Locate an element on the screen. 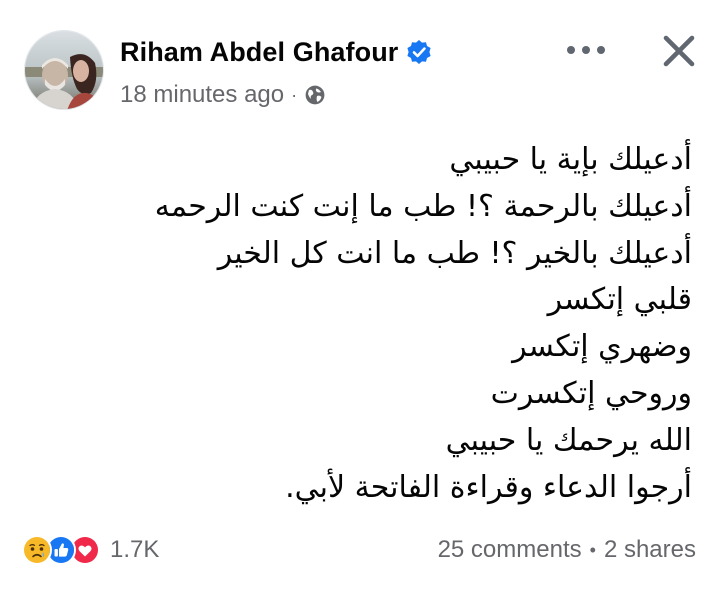  author-name: Riham Abdel Ghafour is located at coordinates (259, 52).